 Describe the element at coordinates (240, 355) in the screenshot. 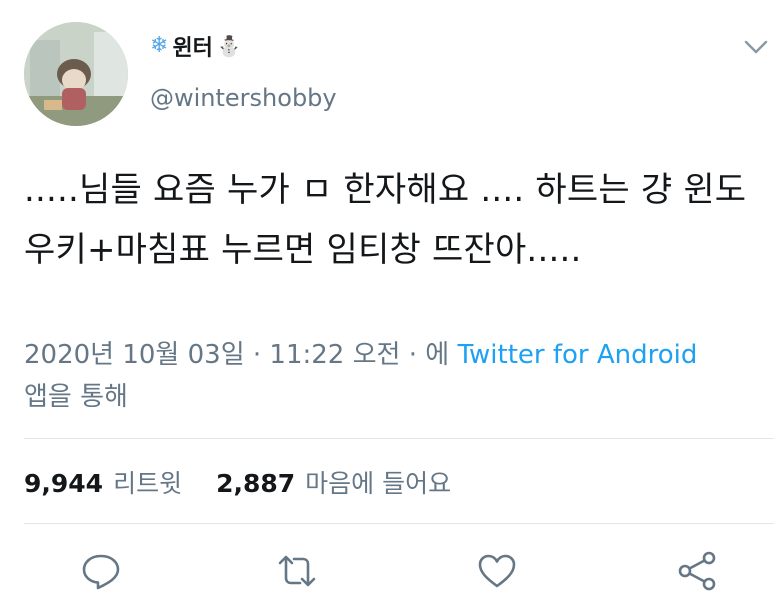

I see `tweet-timestamp: 2020년 10월 03일 · 11:22 오전 · 에` at that location.